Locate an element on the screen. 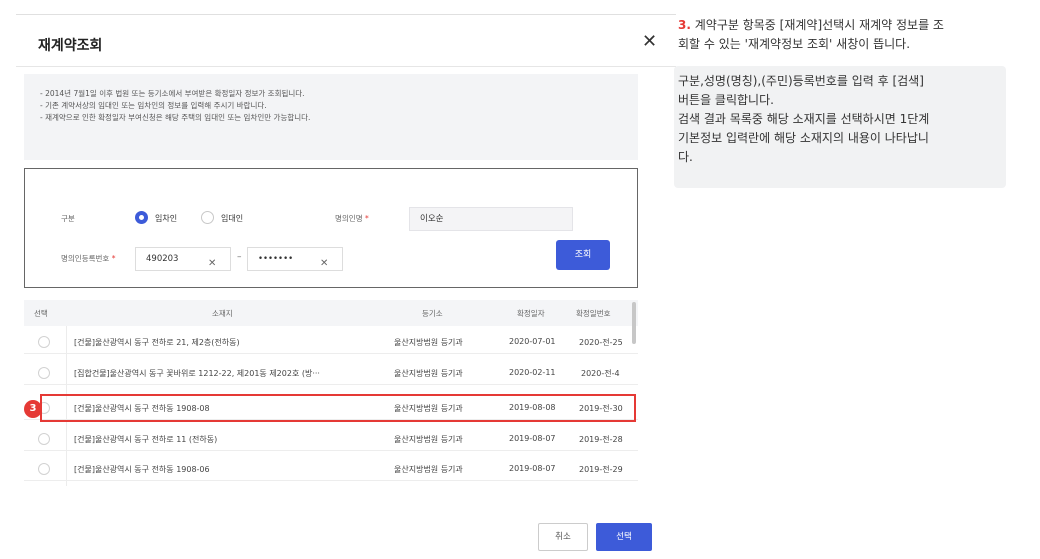  header-office: 등기소 is located at coordinates (432, 313).